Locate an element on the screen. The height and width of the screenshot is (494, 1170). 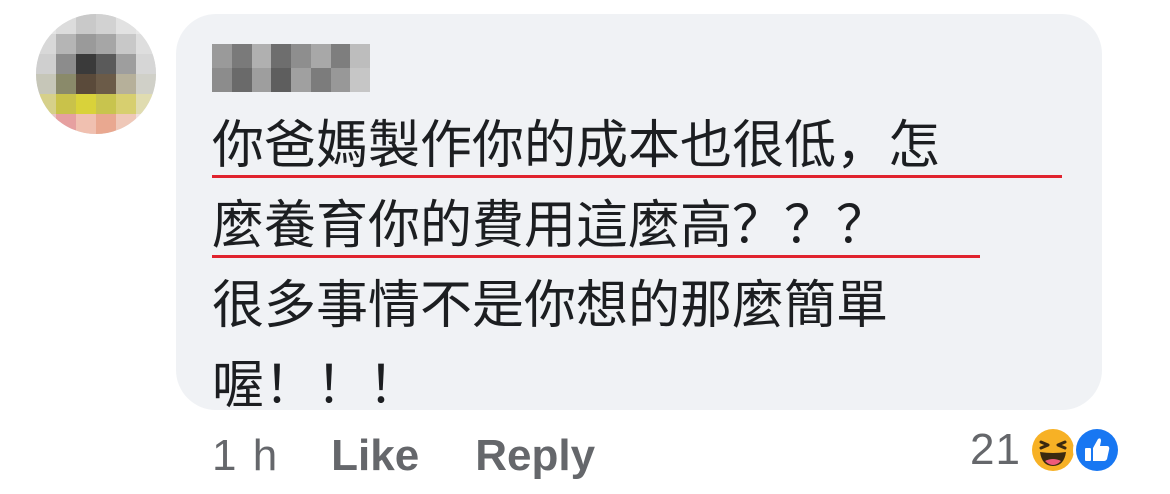
like-icon is located at coordinates (1097, 450).